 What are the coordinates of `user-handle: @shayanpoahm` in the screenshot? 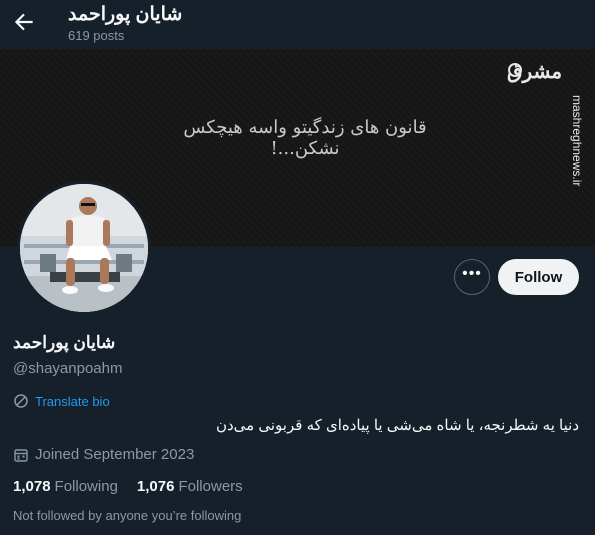 It's located at (68, 368).